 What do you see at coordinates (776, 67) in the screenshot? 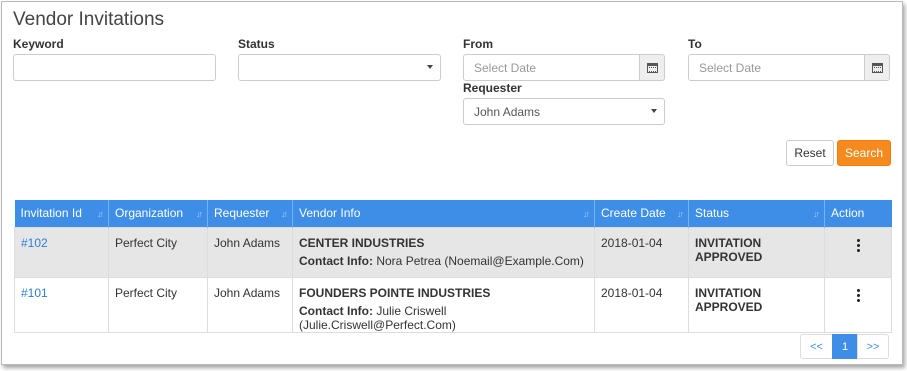
I see `to-date-input` at bounding box center [776, 67].